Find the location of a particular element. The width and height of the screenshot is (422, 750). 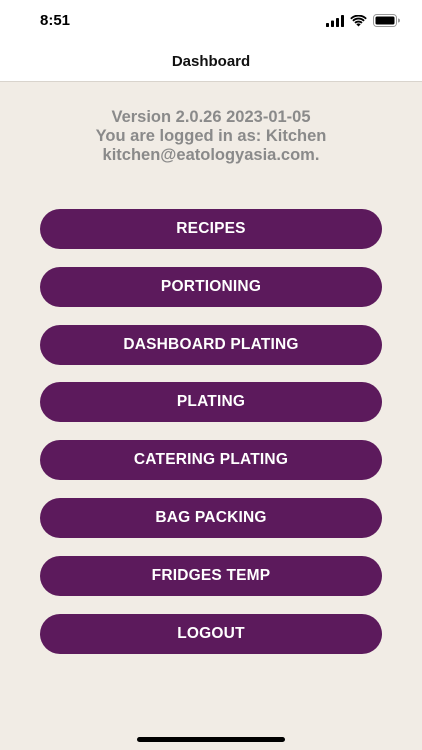

home-indicator is located at coordinates (211, 739).